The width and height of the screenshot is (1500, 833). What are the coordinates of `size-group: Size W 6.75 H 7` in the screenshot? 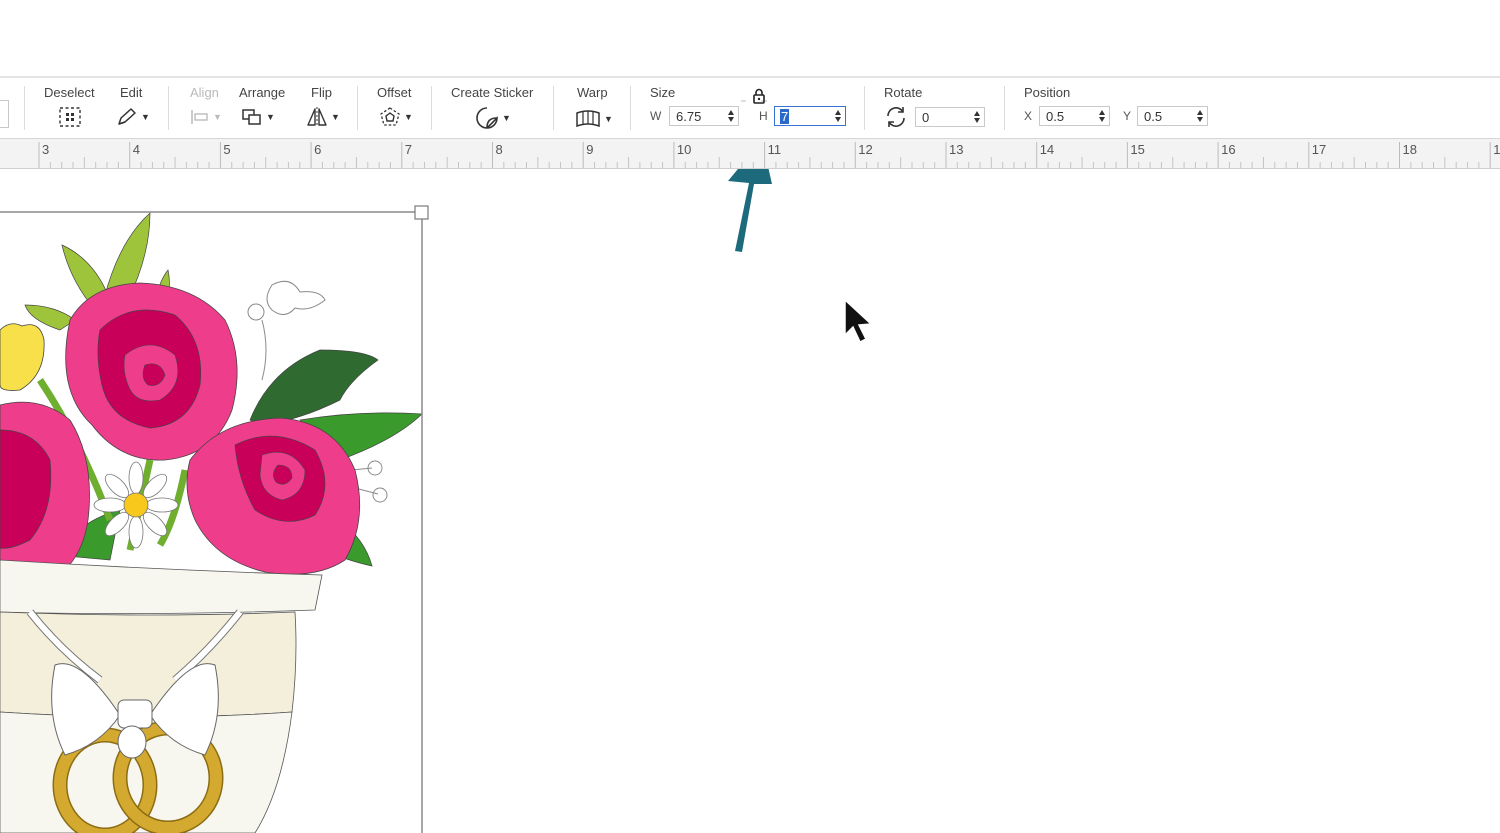 It's located at (750, 108).